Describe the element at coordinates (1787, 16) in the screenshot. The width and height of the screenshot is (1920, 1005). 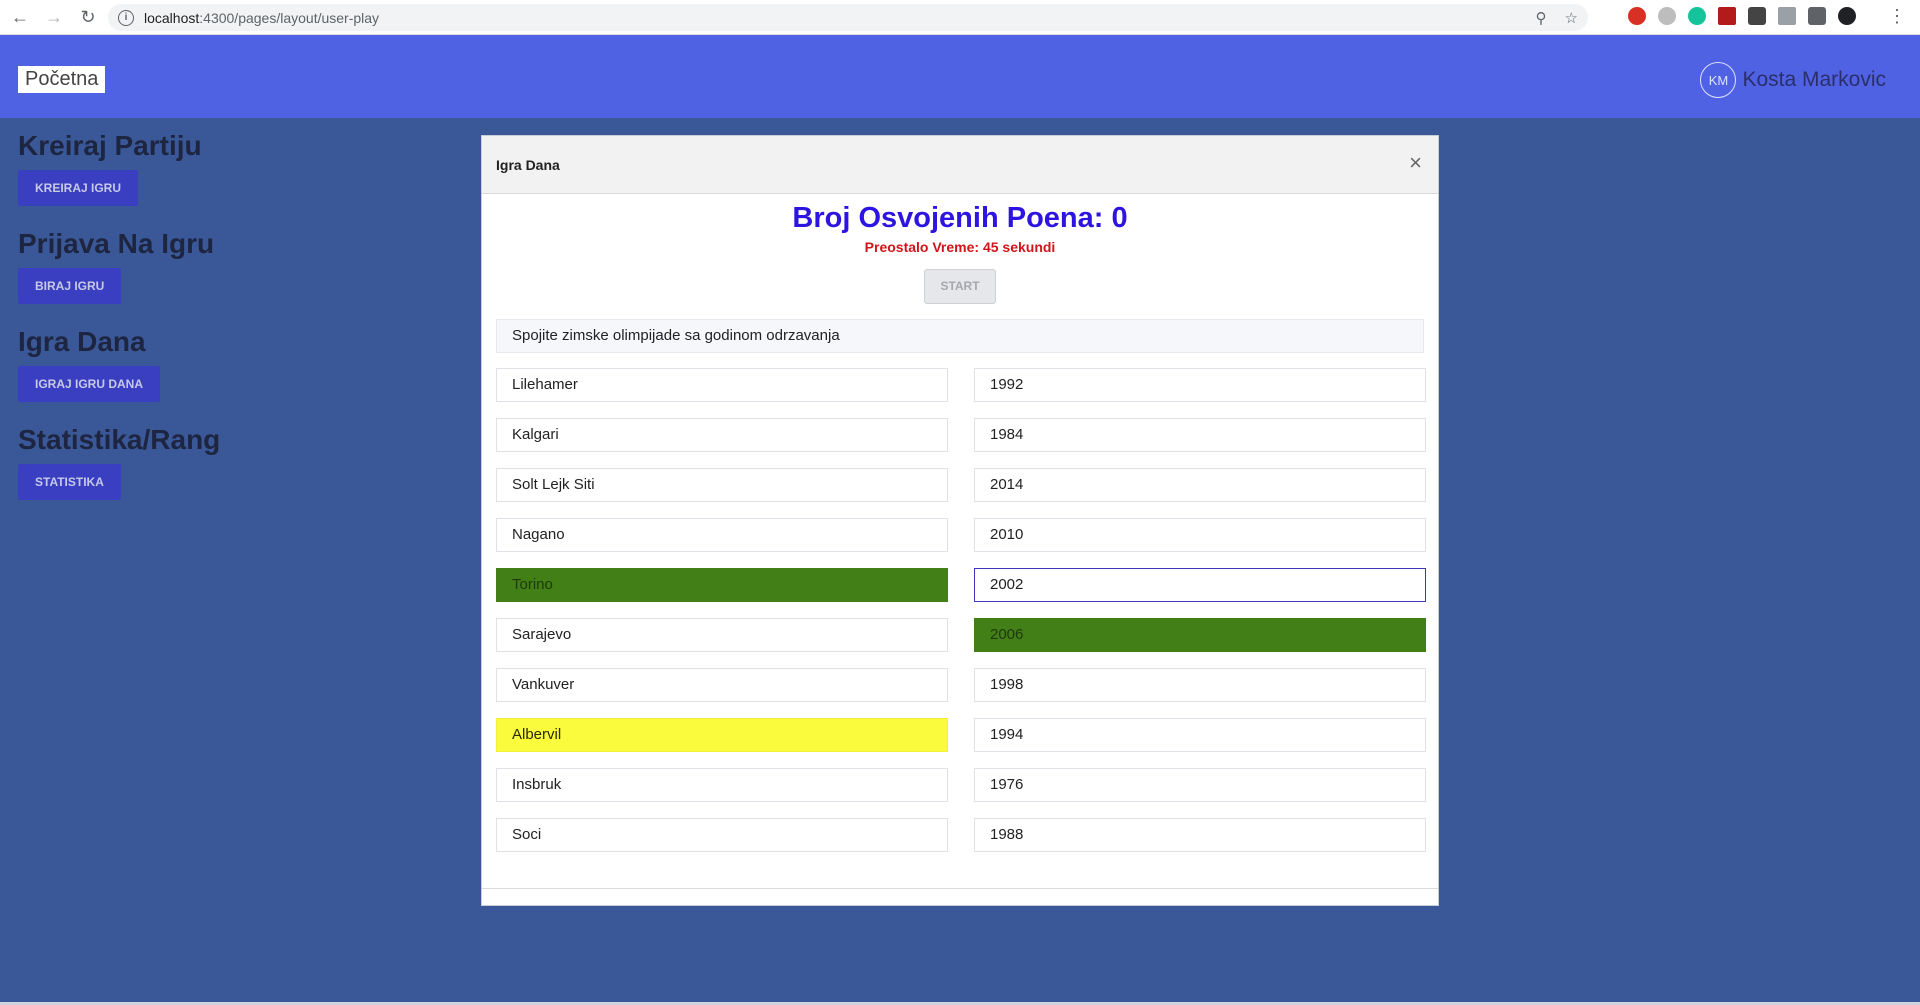
I see `extension-icon-v` at that location.